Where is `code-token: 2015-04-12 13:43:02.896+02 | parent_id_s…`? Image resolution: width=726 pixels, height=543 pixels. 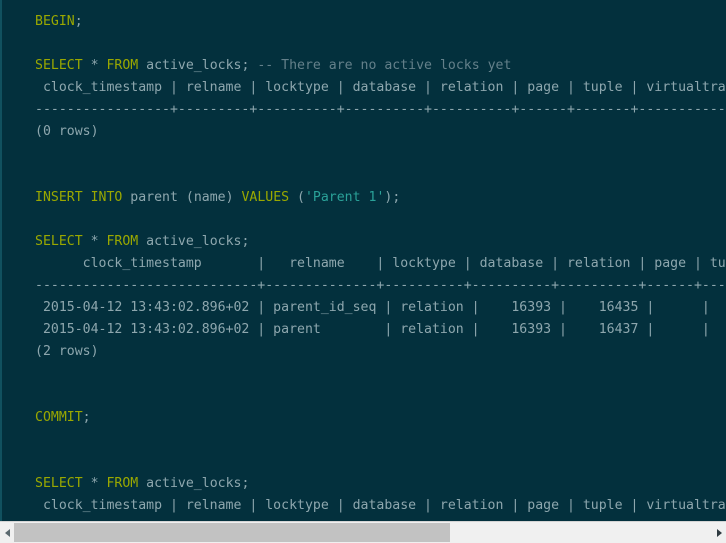
code-token: 2015-04-12 13:43:02.896+02 | parent_id_s… is located at coordinates (372, 307).